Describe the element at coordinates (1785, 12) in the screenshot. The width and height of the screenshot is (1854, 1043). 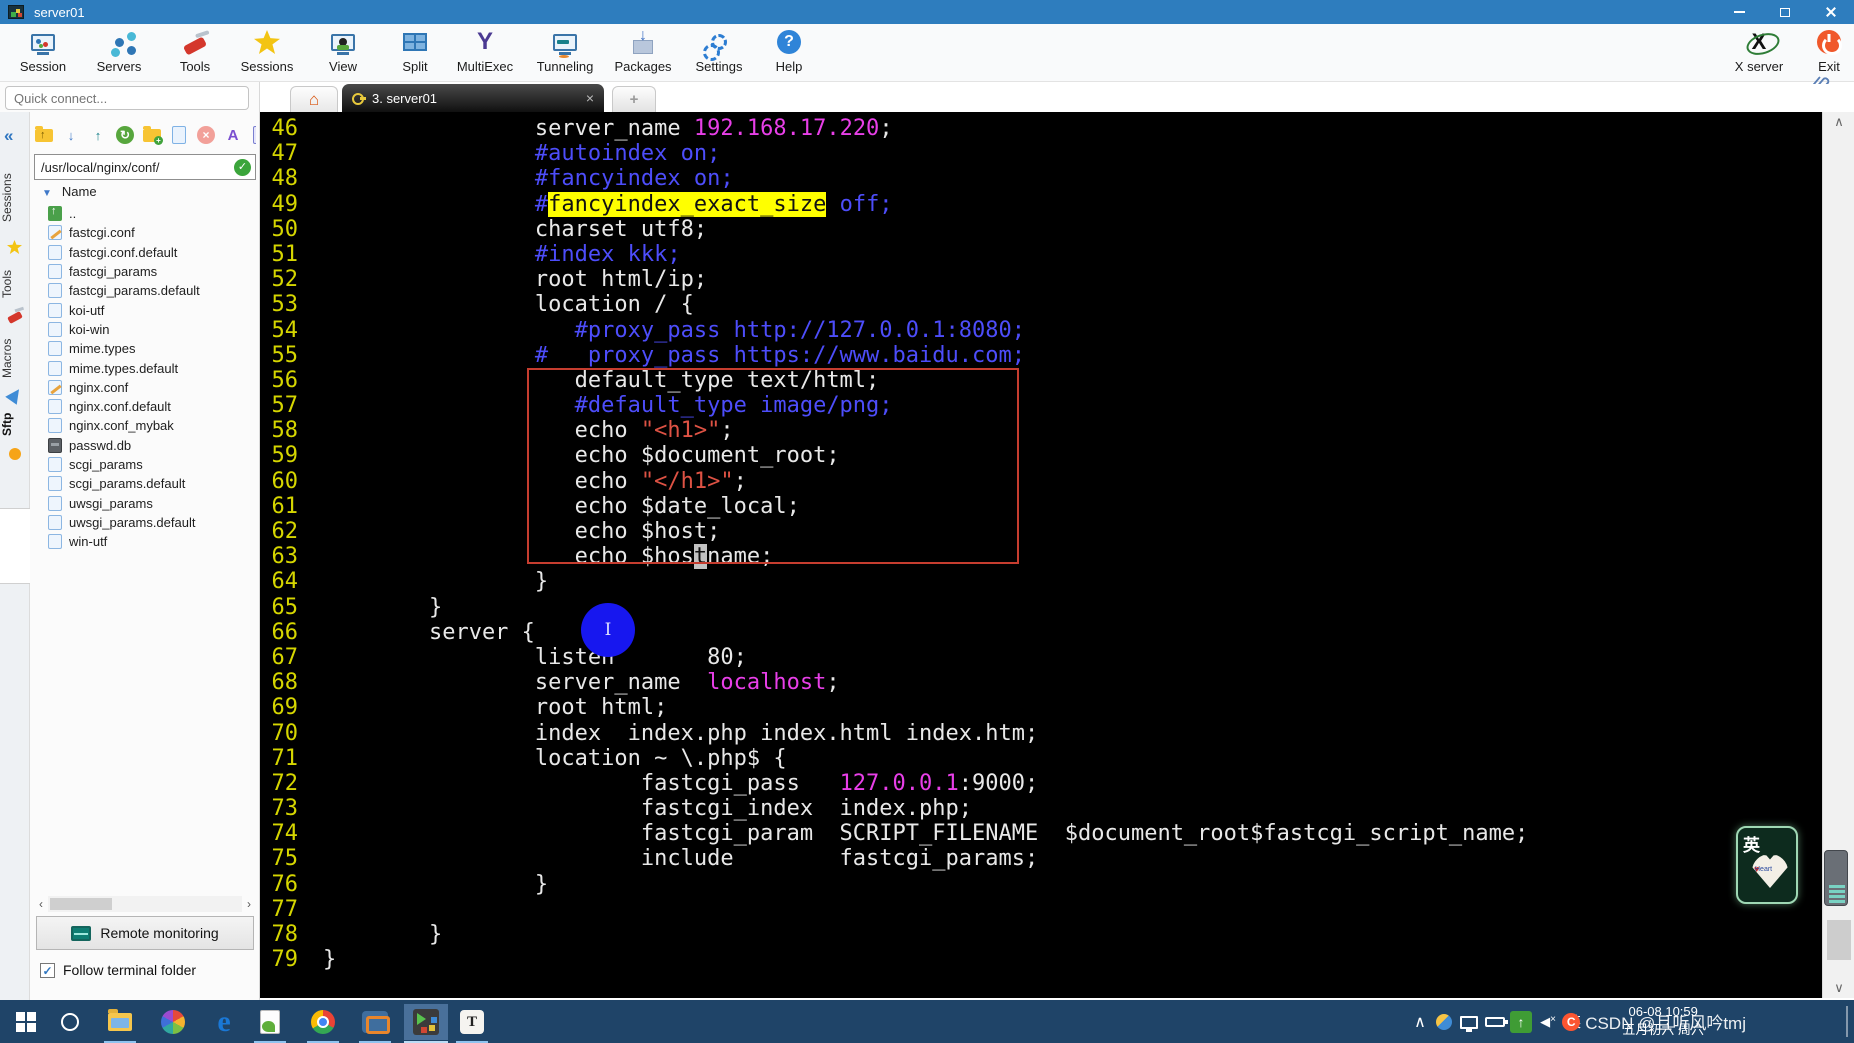
I see `maximize-button` at that location.